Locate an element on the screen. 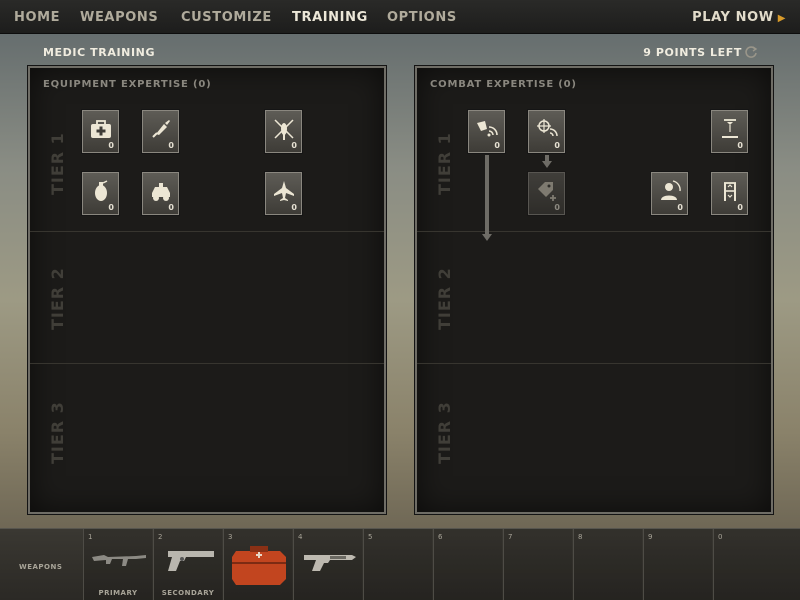 The height and width of the screenshot is (600, 800). skill-height-marker: 0 is located at coordinates (729, 131).